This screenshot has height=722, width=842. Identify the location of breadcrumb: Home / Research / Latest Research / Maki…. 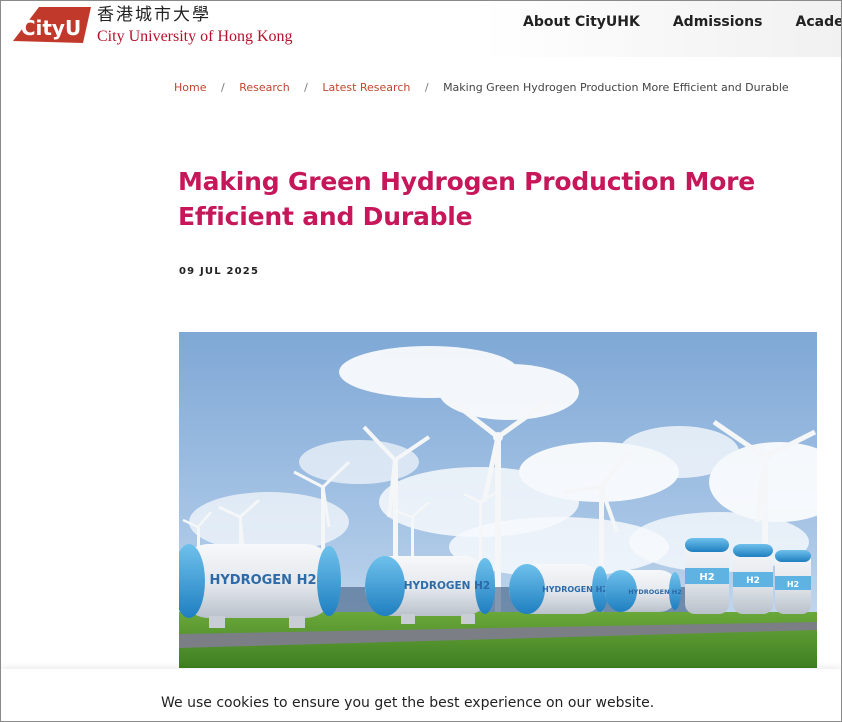
(481, 88).